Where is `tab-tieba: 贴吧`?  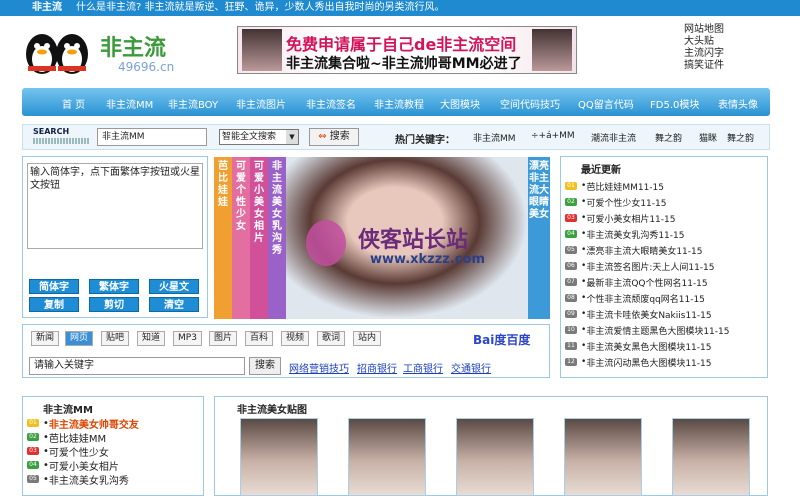
tab-tieba: 贴吧 is located at coordinates (115, 338).